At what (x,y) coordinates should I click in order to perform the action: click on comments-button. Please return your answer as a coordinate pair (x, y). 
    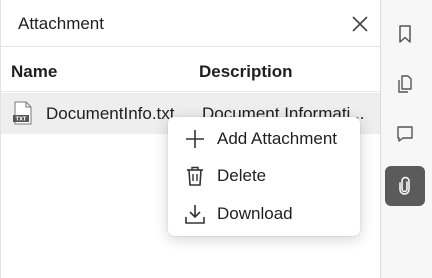
    Looking at the image, I should click on (405, 134).